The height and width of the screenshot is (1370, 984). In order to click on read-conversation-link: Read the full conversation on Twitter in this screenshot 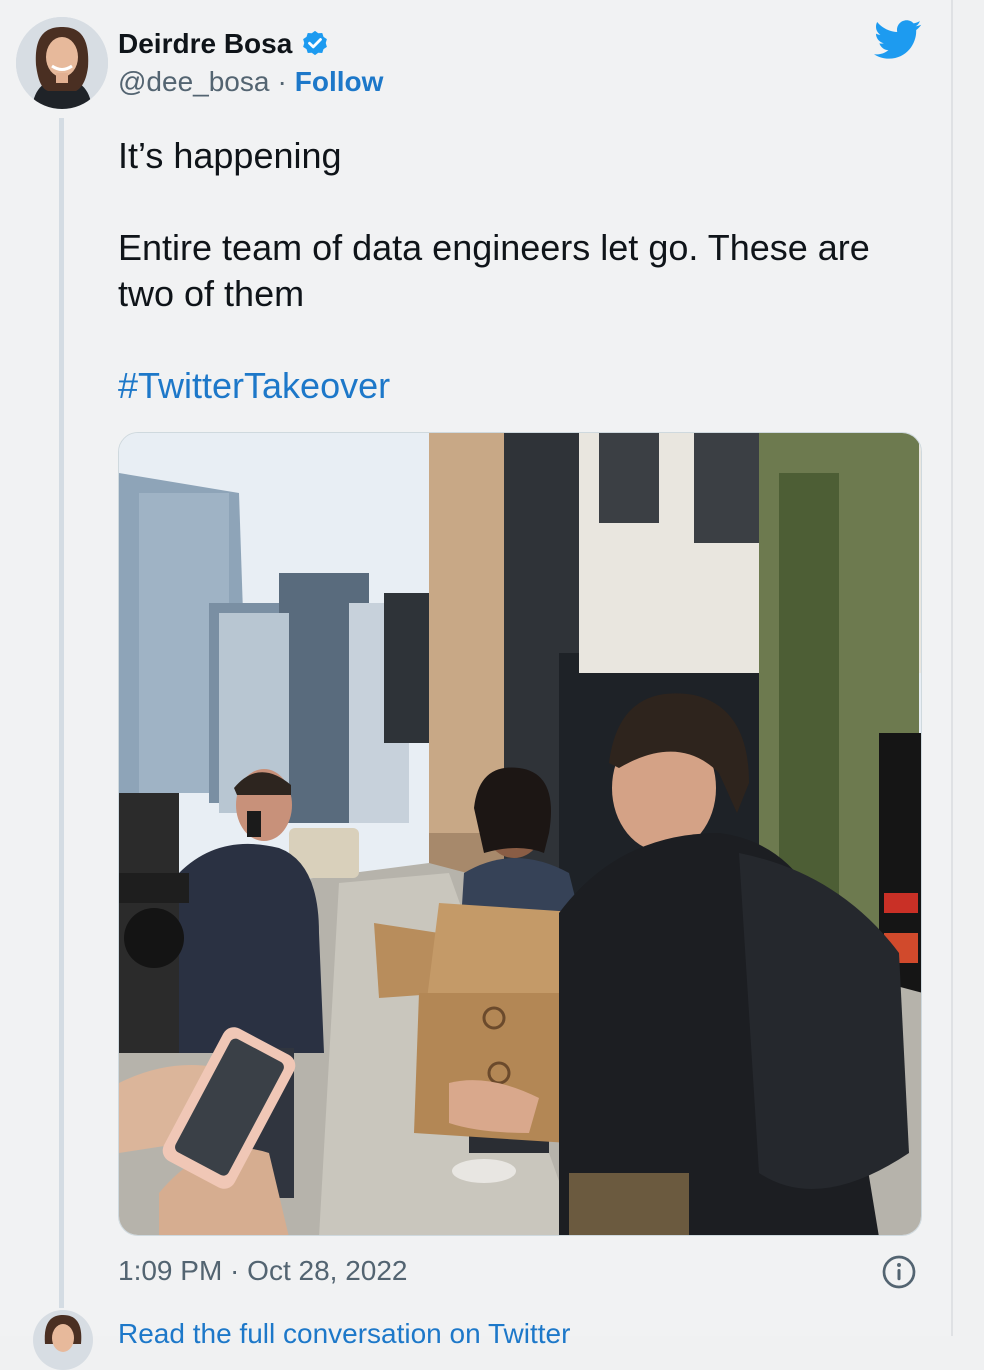, I will do `click(344, 1334)`.